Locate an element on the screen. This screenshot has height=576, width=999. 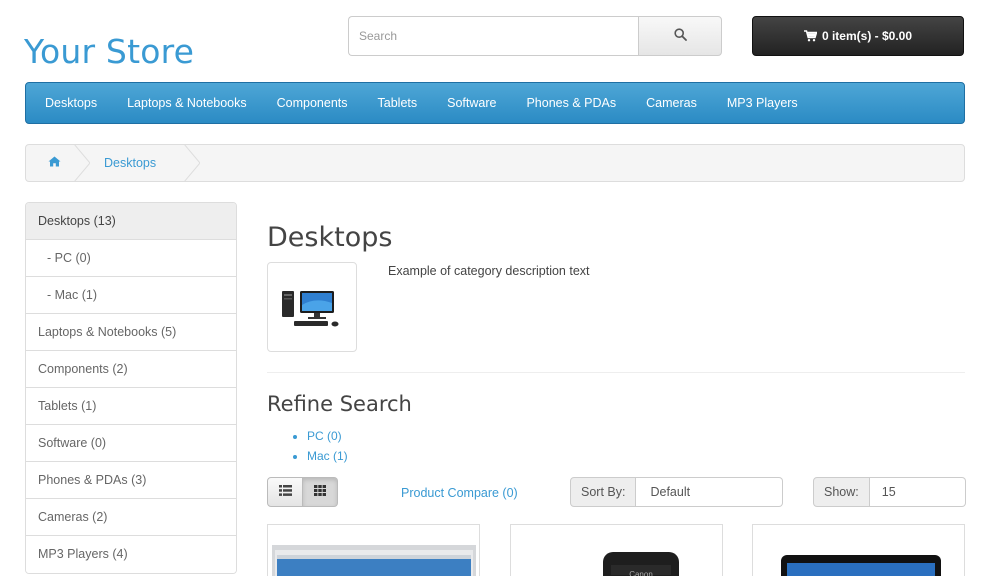
product-image: Canon is located at coordinates (641, 564).